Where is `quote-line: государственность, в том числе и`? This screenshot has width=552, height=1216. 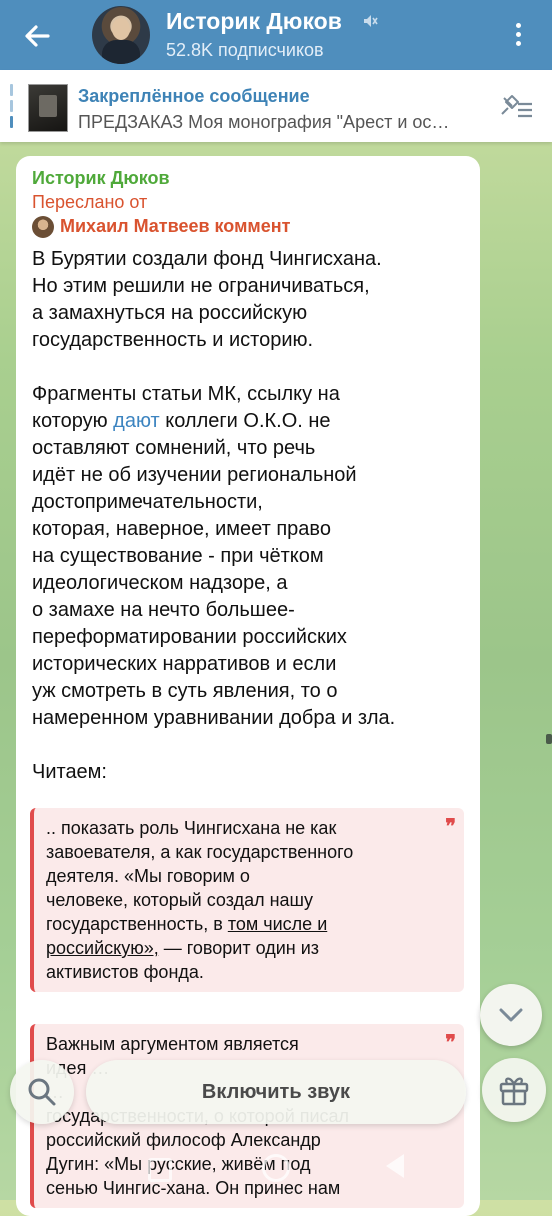
quote-line: государственность, в том числе и is located at coordinates (187, 924).